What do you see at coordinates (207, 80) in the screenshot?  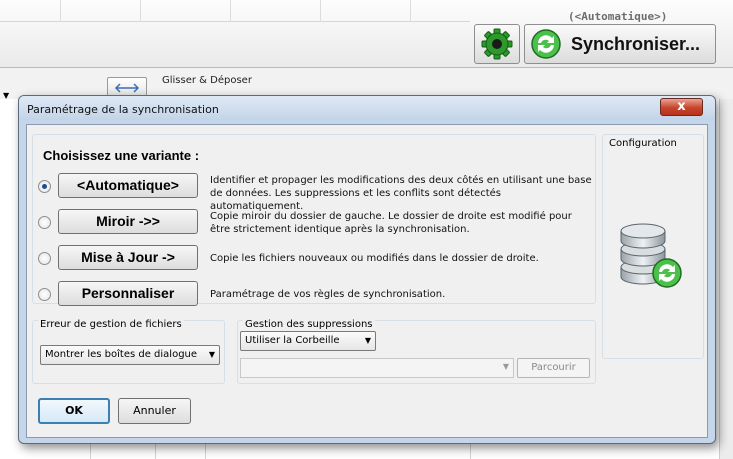 I see `drag-drop-label: Glisser & Déposer` at bounding box center [207, 80].